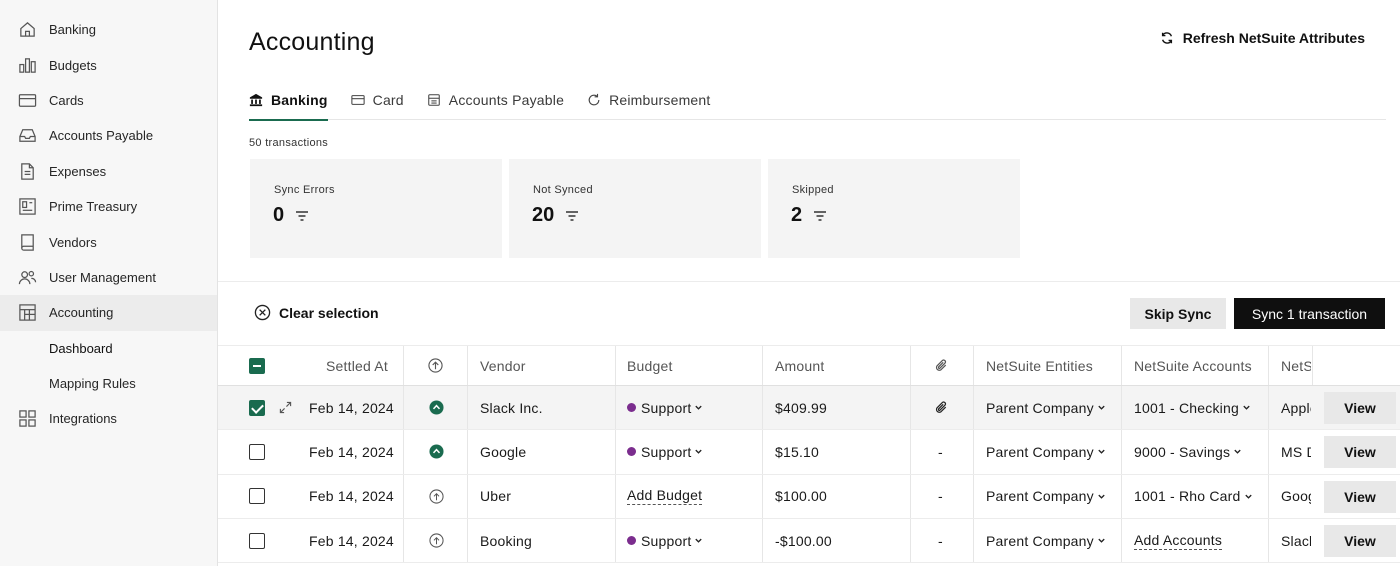 This screenshot has width=1400, height=566. Describe the element at coordinates (27, 312) in the screenshot. I see `building-icon` at that location.